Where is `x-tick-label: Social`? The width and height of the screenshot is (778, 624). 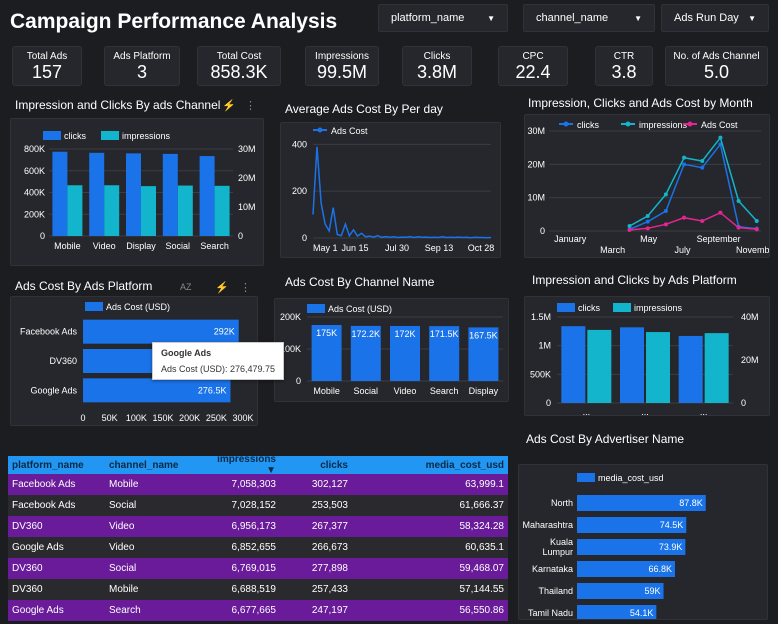
x-tick-label: Social is located at coordinates (366, 391).